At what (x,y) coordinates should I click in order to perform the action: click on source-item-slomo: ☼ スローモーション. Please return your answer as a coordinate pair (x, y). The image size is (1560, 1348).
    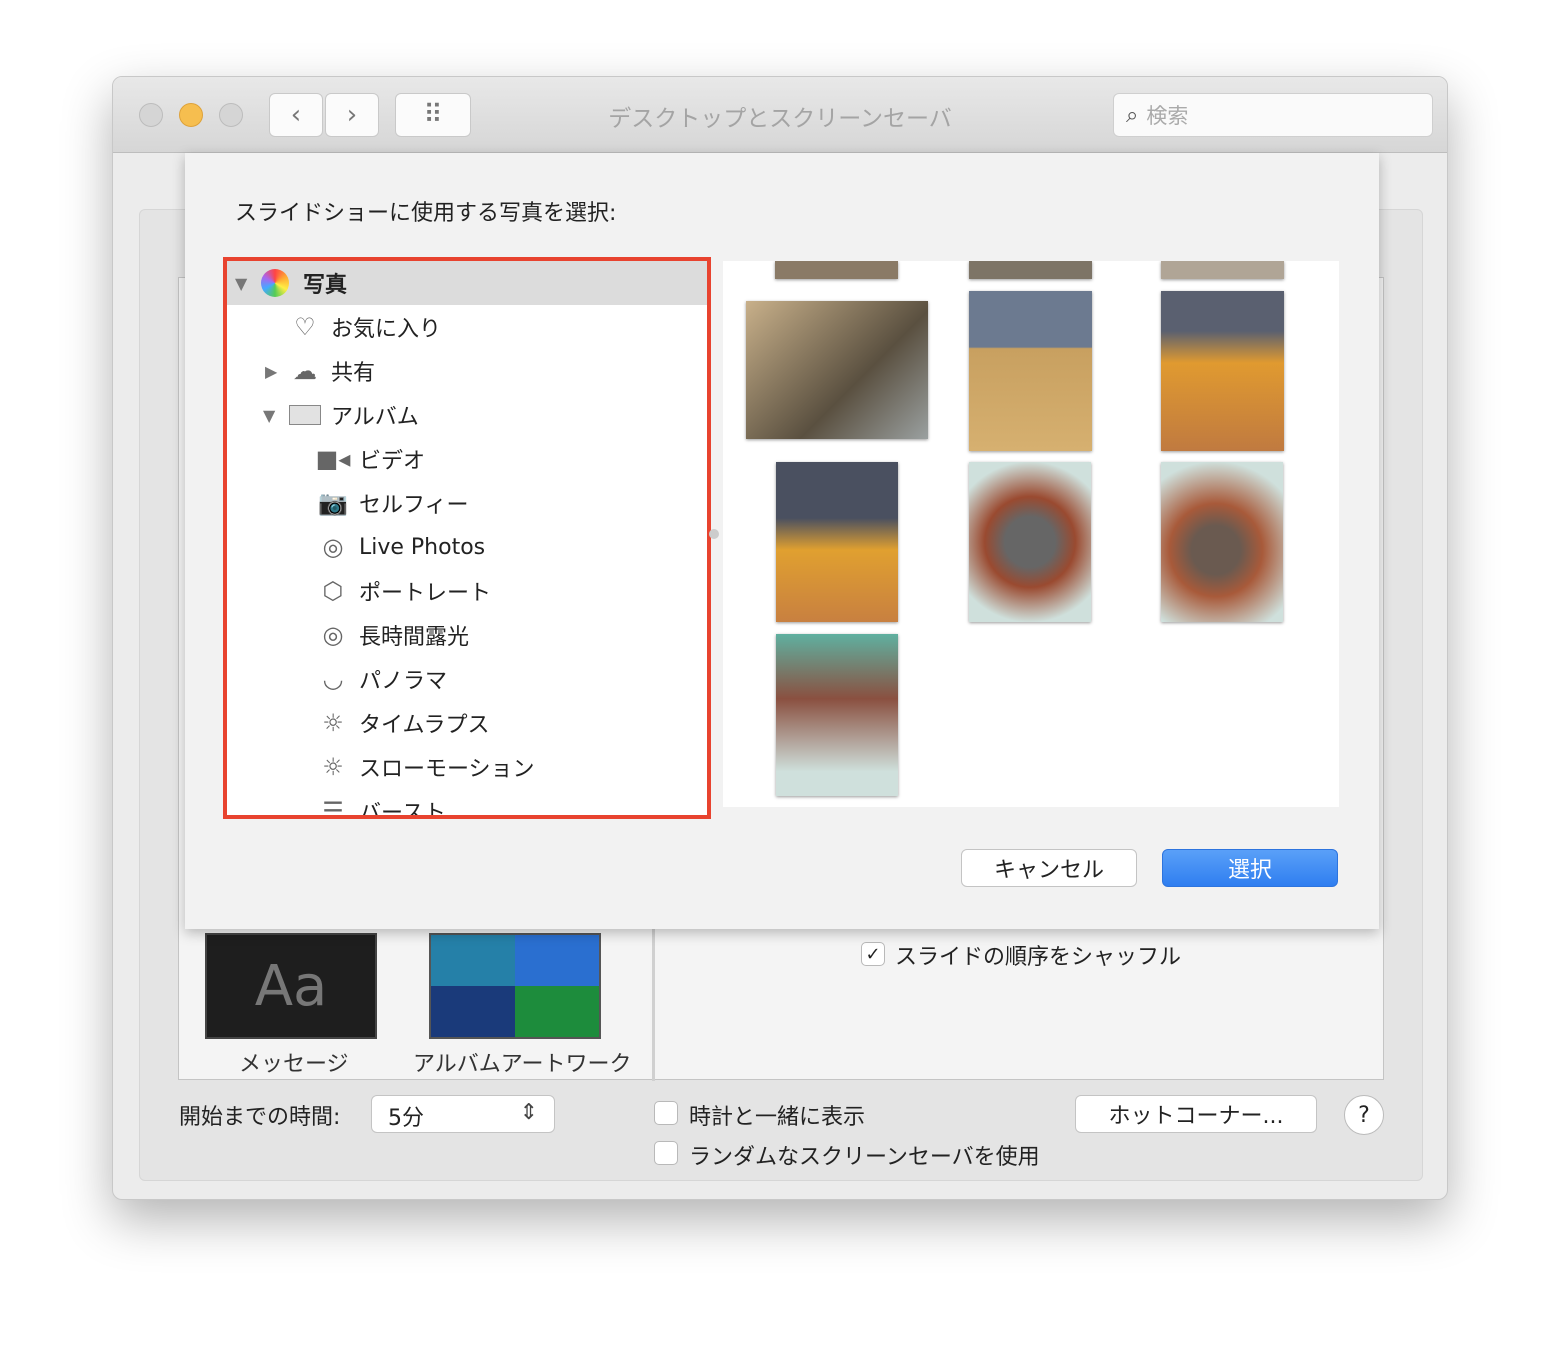
    Looking at the image, I should click on (467, 767).